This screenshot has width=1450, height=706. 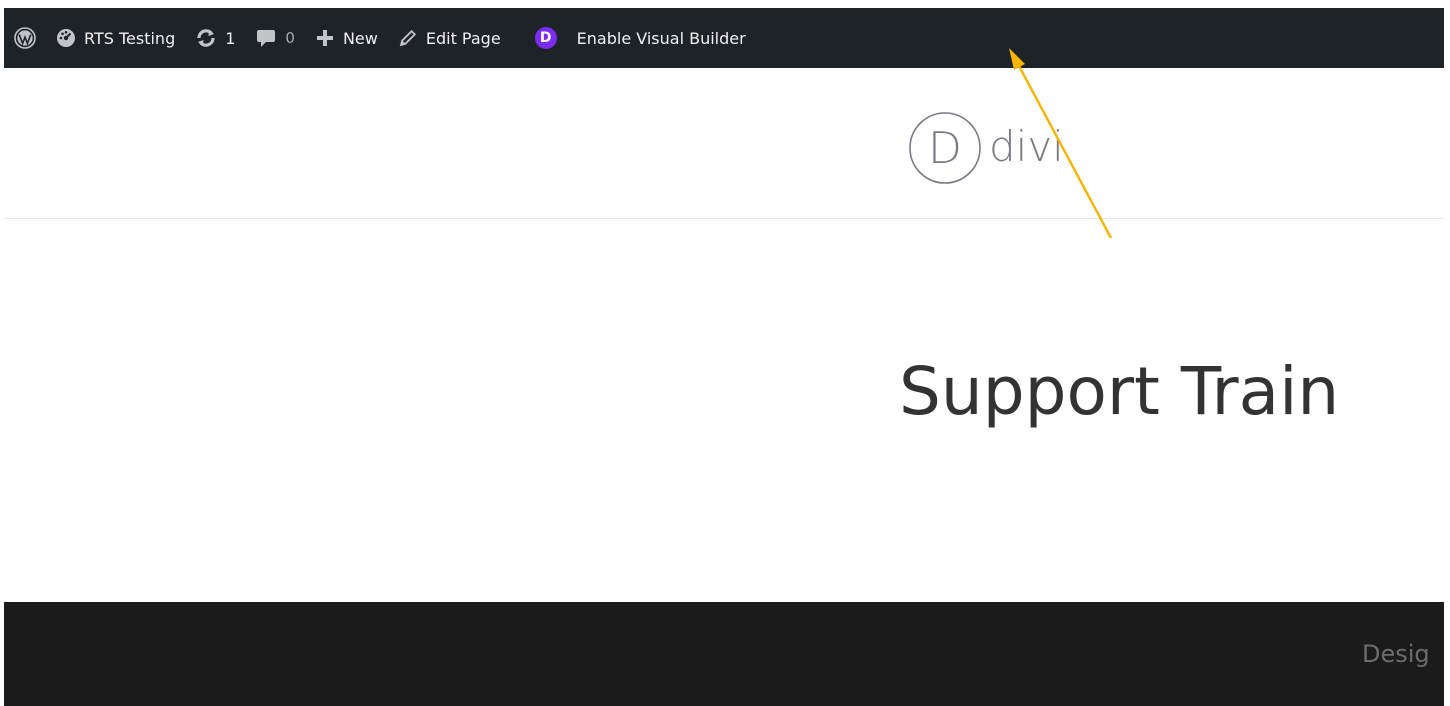 I want to click on comments-menu: 0, so click(x=275, y=38).